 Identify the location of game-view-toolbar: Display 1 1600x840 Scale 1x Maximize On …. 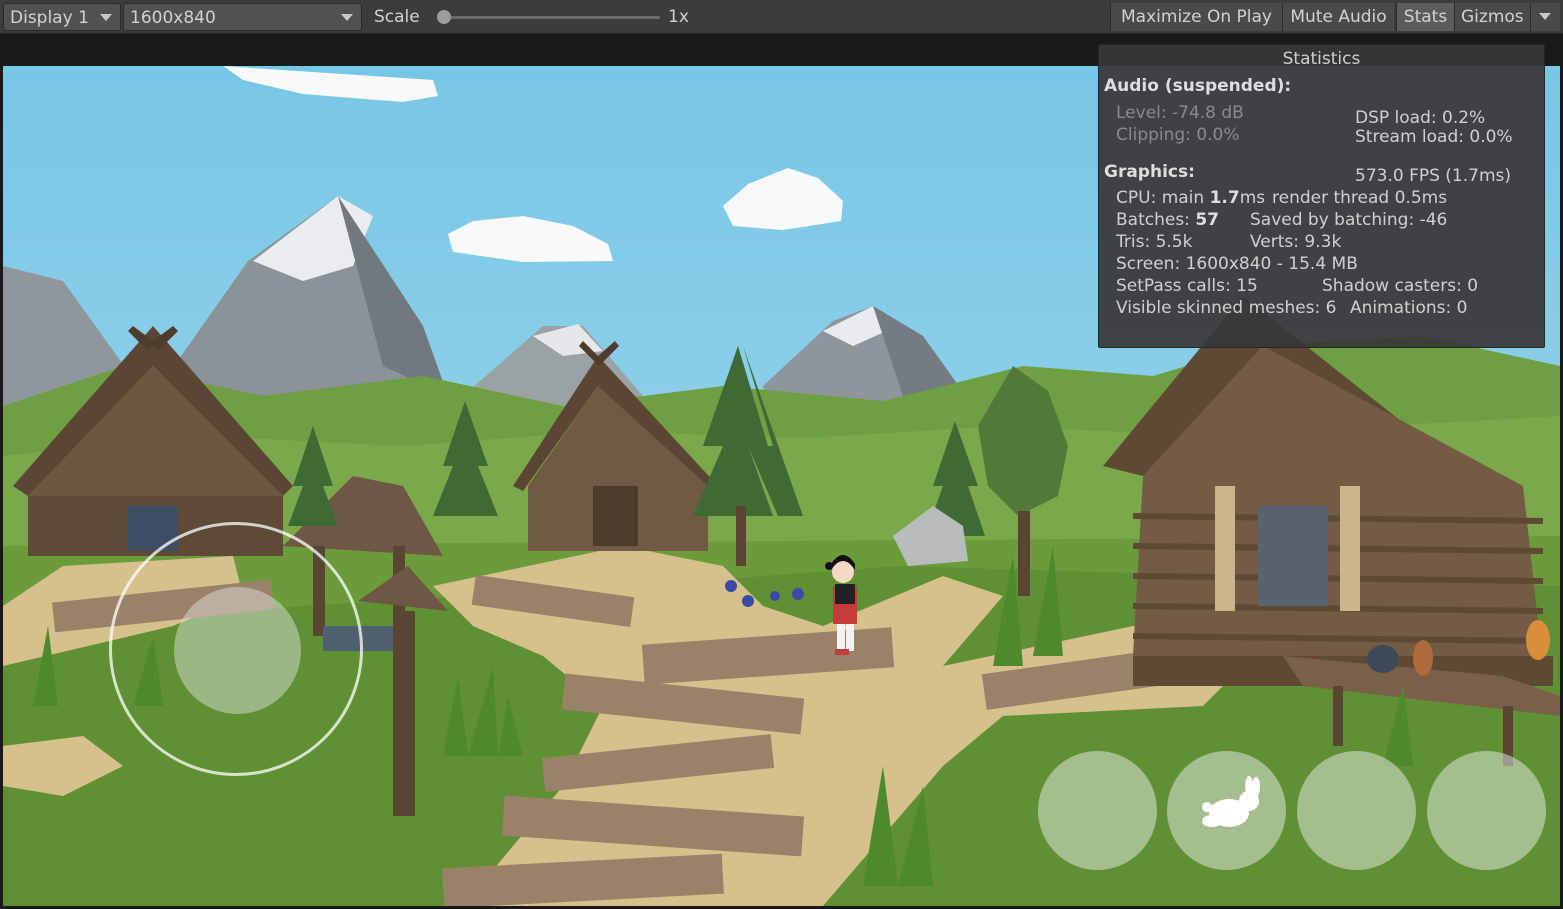
(781, 17).